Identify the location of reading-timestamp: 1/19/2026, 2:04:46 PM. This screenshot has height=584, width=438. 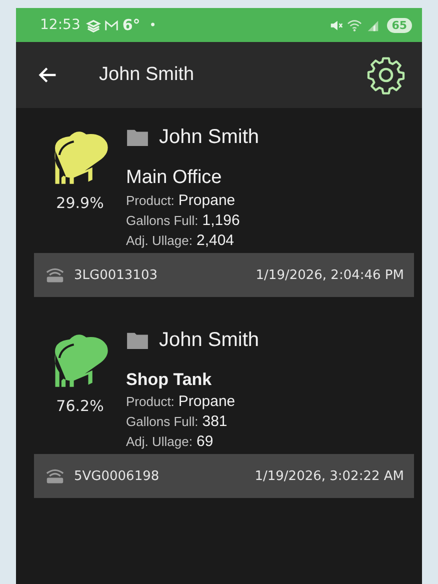
(330, 275).